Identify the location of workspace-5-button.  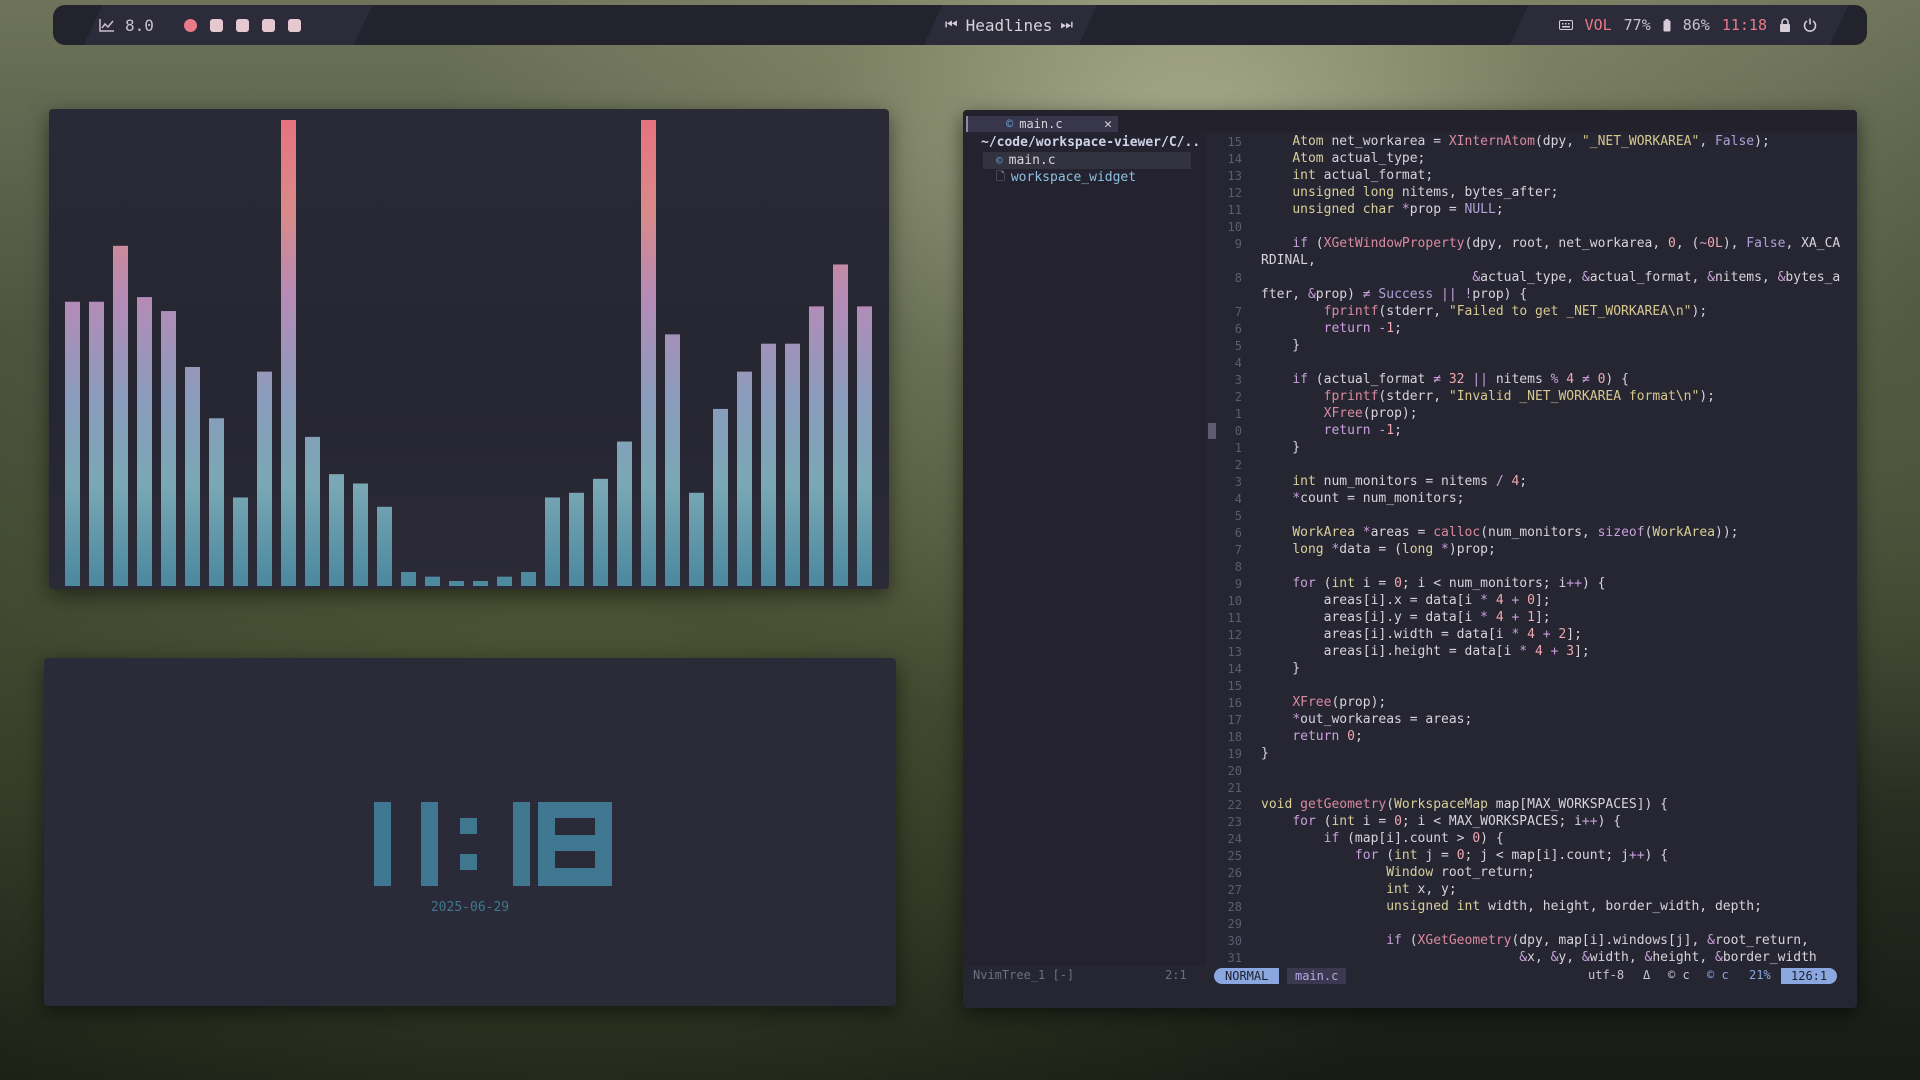
(294, 25).